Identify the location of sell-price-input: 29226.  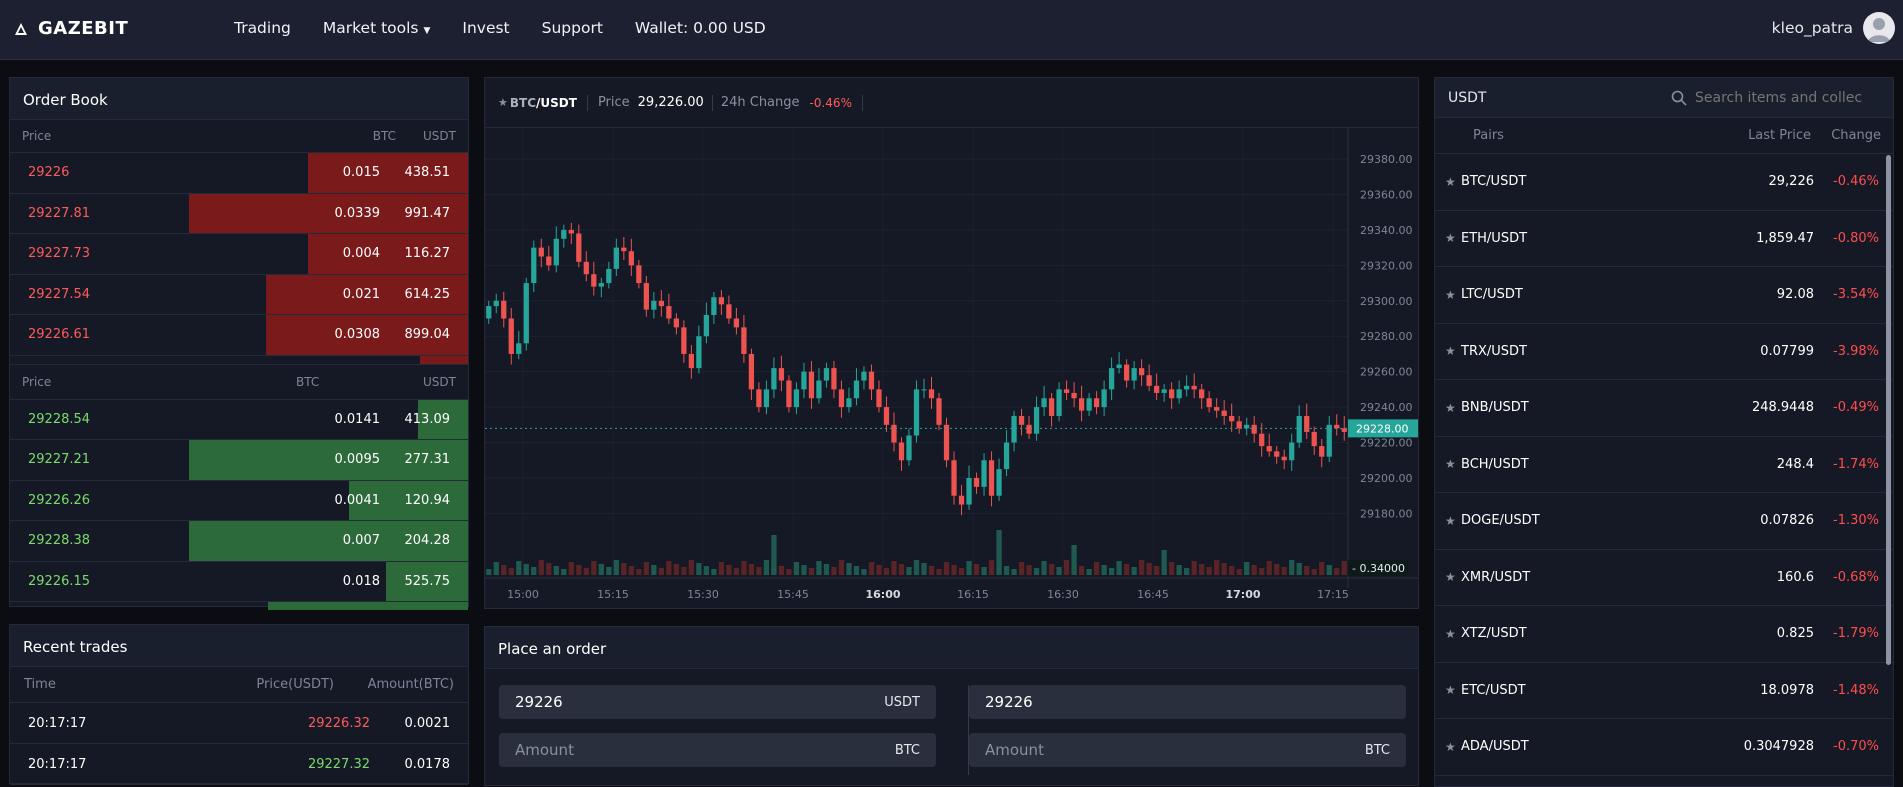
(1187, 702).